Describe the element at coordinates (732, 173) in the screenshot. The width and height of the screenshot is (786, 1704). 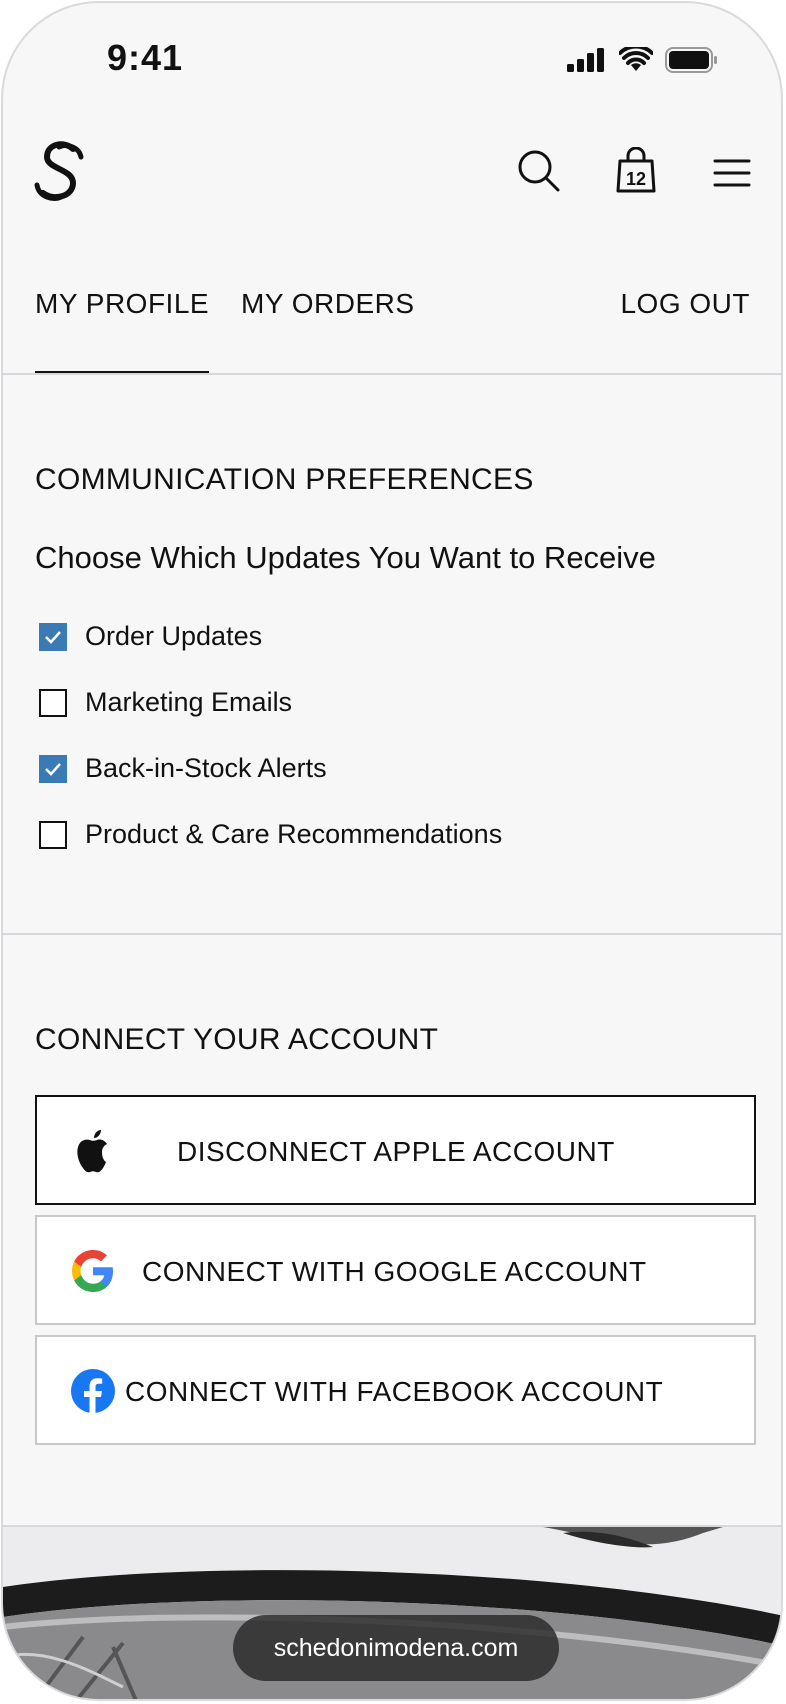
I see `hamburger-menu-icon` at that location.